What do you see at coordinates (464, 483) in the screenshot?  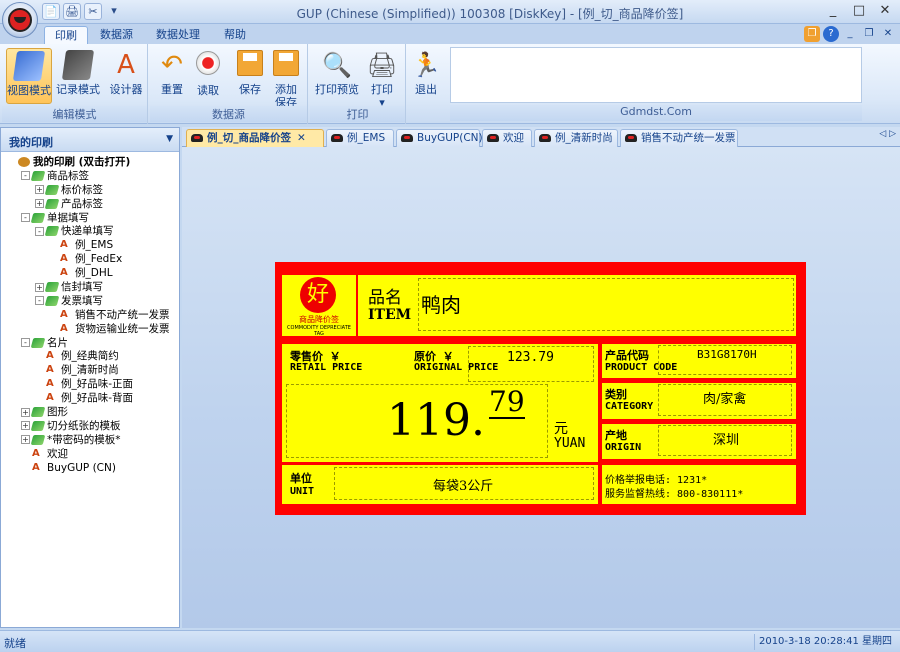 I see `unit-field: 每袋3公斤` at bounding box center [464, 483].